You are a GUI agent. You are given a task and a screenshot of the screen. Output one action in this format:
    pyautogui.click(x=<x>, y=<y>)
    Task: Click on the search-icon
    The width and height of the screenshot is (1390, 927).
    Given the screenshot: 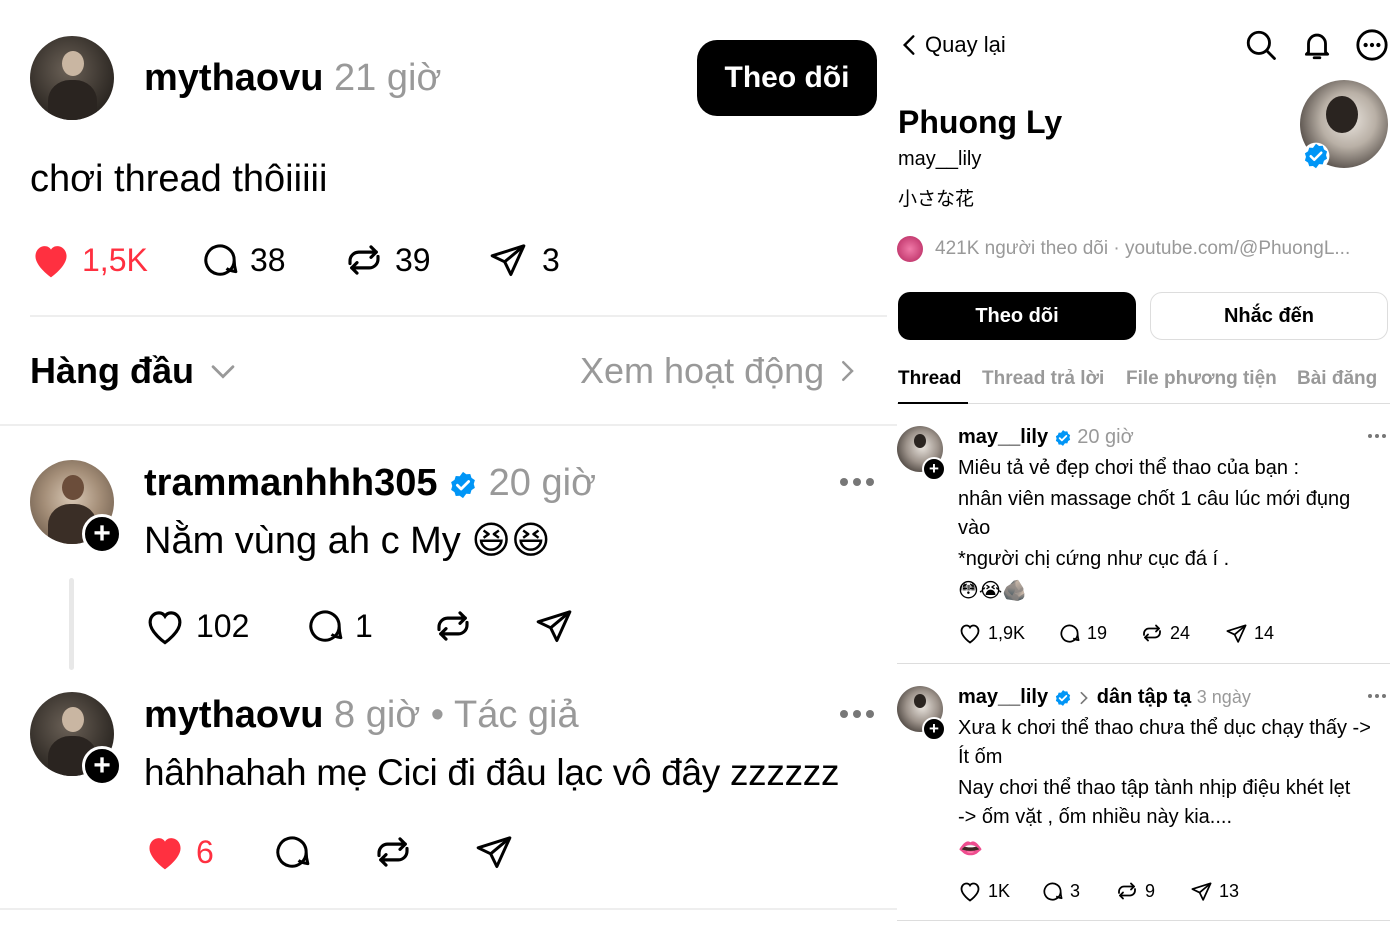 What is the action you would take?
    pyautogui.click(x=1261, y=45)
    